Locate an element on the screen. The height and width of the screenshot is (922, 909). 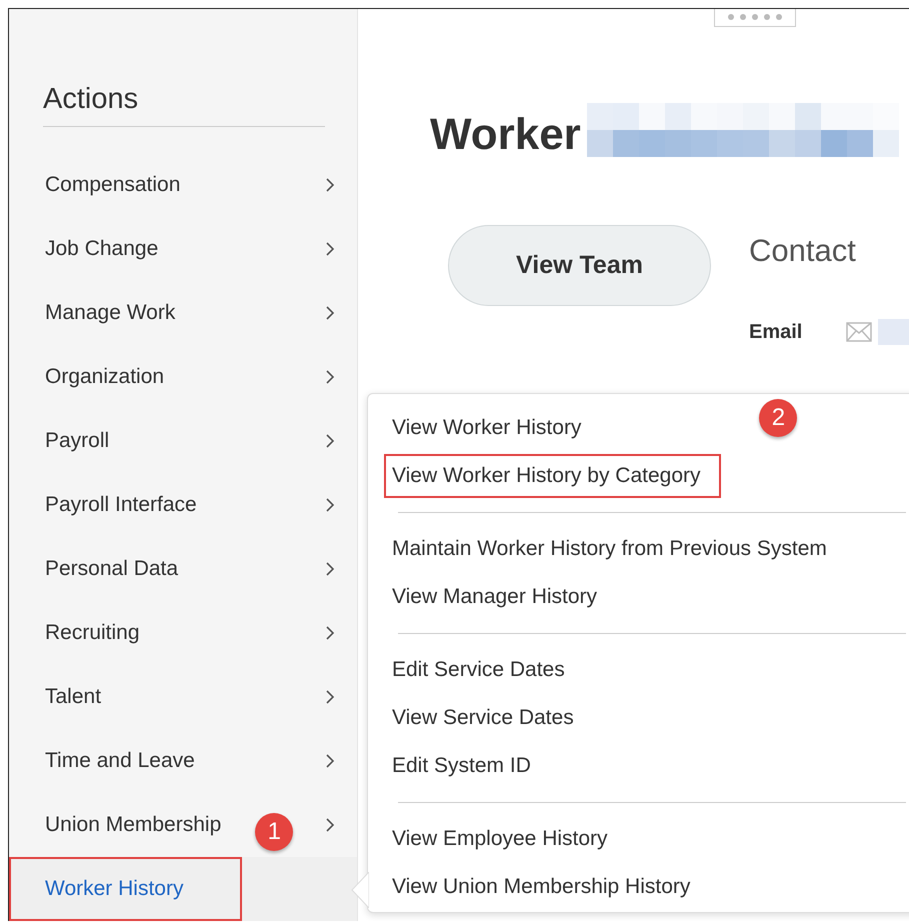
submenu-item: View Union Membership History is located at coordinates (547, 887).